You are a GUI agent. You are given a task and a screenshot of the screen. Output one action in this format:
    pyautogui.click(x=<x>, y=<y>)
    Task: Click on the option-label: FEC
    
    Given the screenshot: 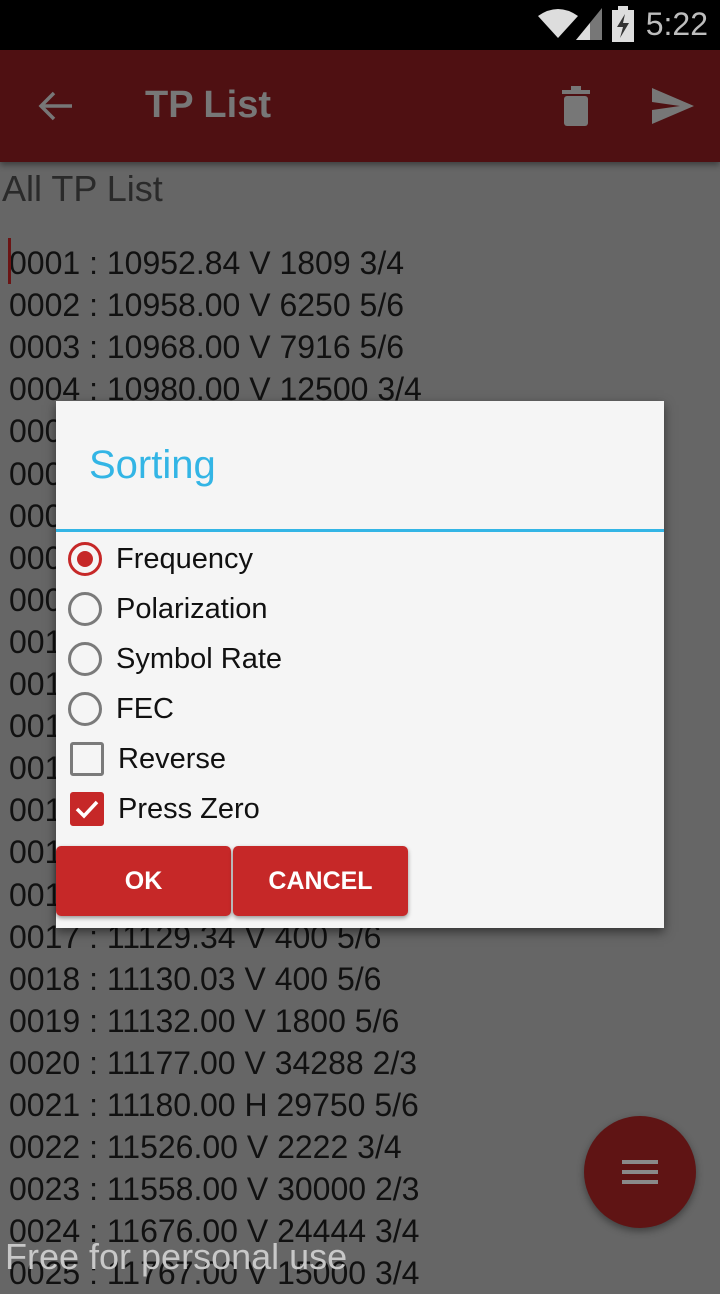 What is the action you would take?
    pyautogui.click(x=145, y=708)
    